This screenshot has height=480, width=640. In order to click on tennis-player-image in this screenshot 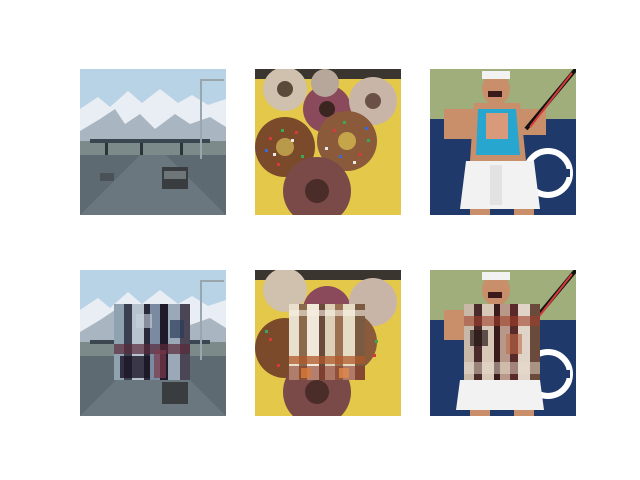, I will do `click(503, 142)`.